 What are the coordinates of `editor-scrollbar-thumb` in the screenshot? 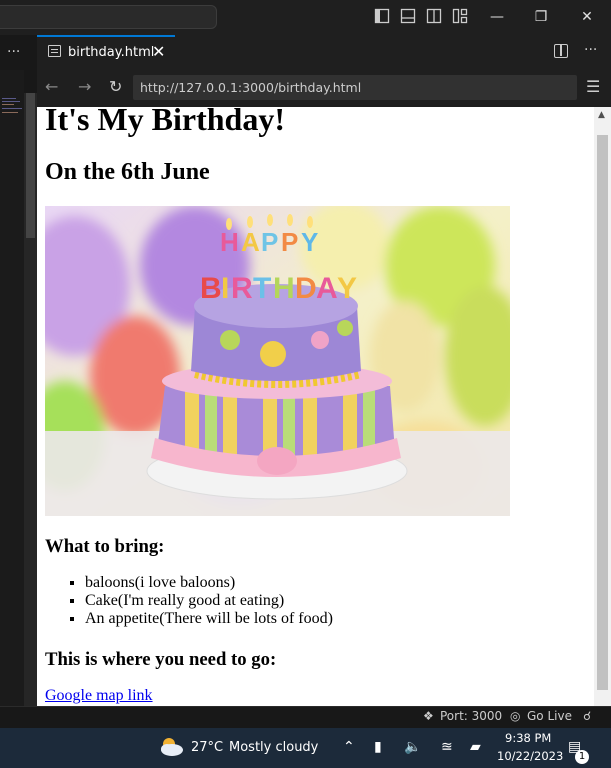 It's located at (30, 165).